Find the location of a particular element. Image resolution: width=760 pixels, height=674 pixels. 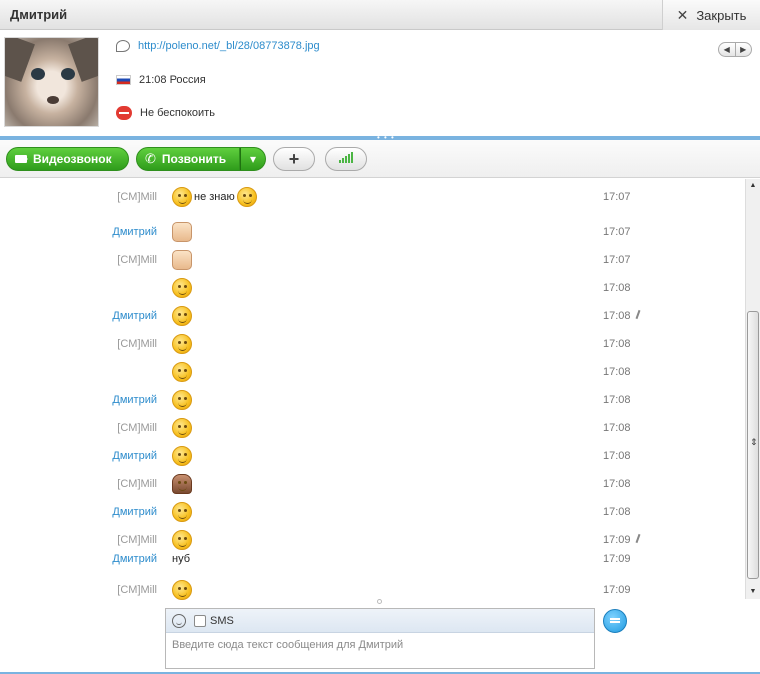

chat-message: [CM]Mill 17:07 is located at coordinates (372, 260).